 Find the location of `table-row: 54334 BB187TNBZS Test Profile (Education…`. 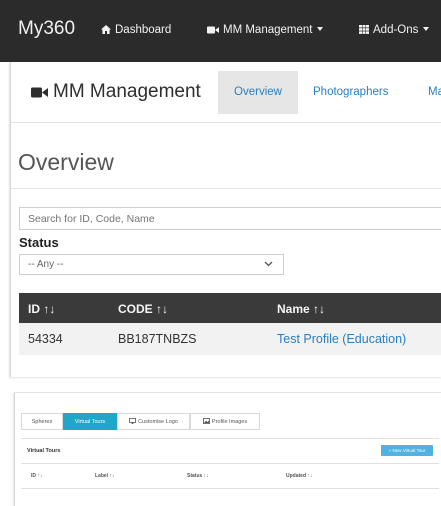

table-row: 54334 BB187TNBZS Test Profile (Education… is located at coordinates (230, 339).